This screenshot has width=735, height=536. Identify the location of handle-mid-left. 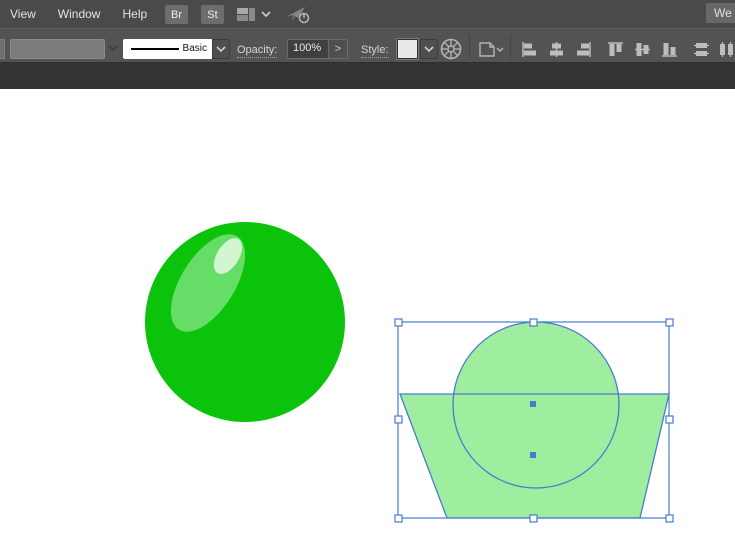
(398, 419).